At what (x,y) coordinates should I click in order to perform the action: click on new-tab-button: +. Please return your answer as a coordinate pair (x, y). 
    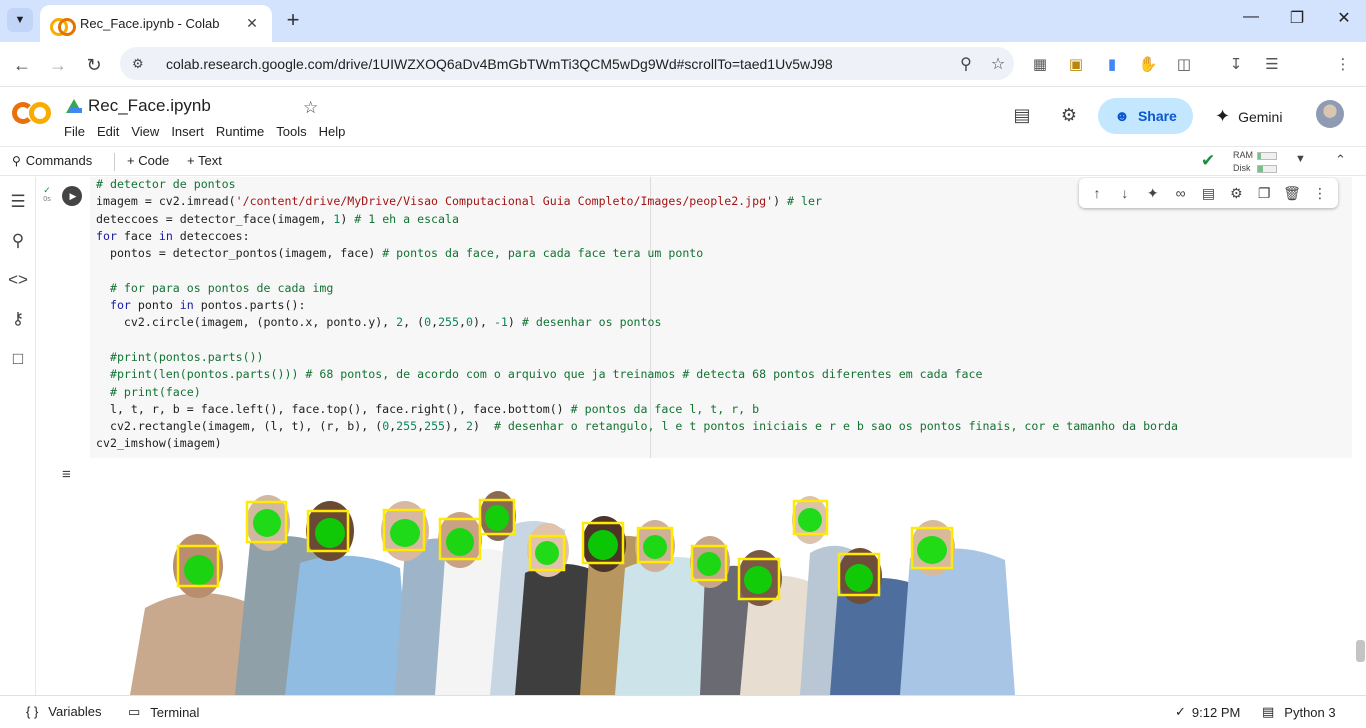
    Looking at the image, I should click on (293, 20).